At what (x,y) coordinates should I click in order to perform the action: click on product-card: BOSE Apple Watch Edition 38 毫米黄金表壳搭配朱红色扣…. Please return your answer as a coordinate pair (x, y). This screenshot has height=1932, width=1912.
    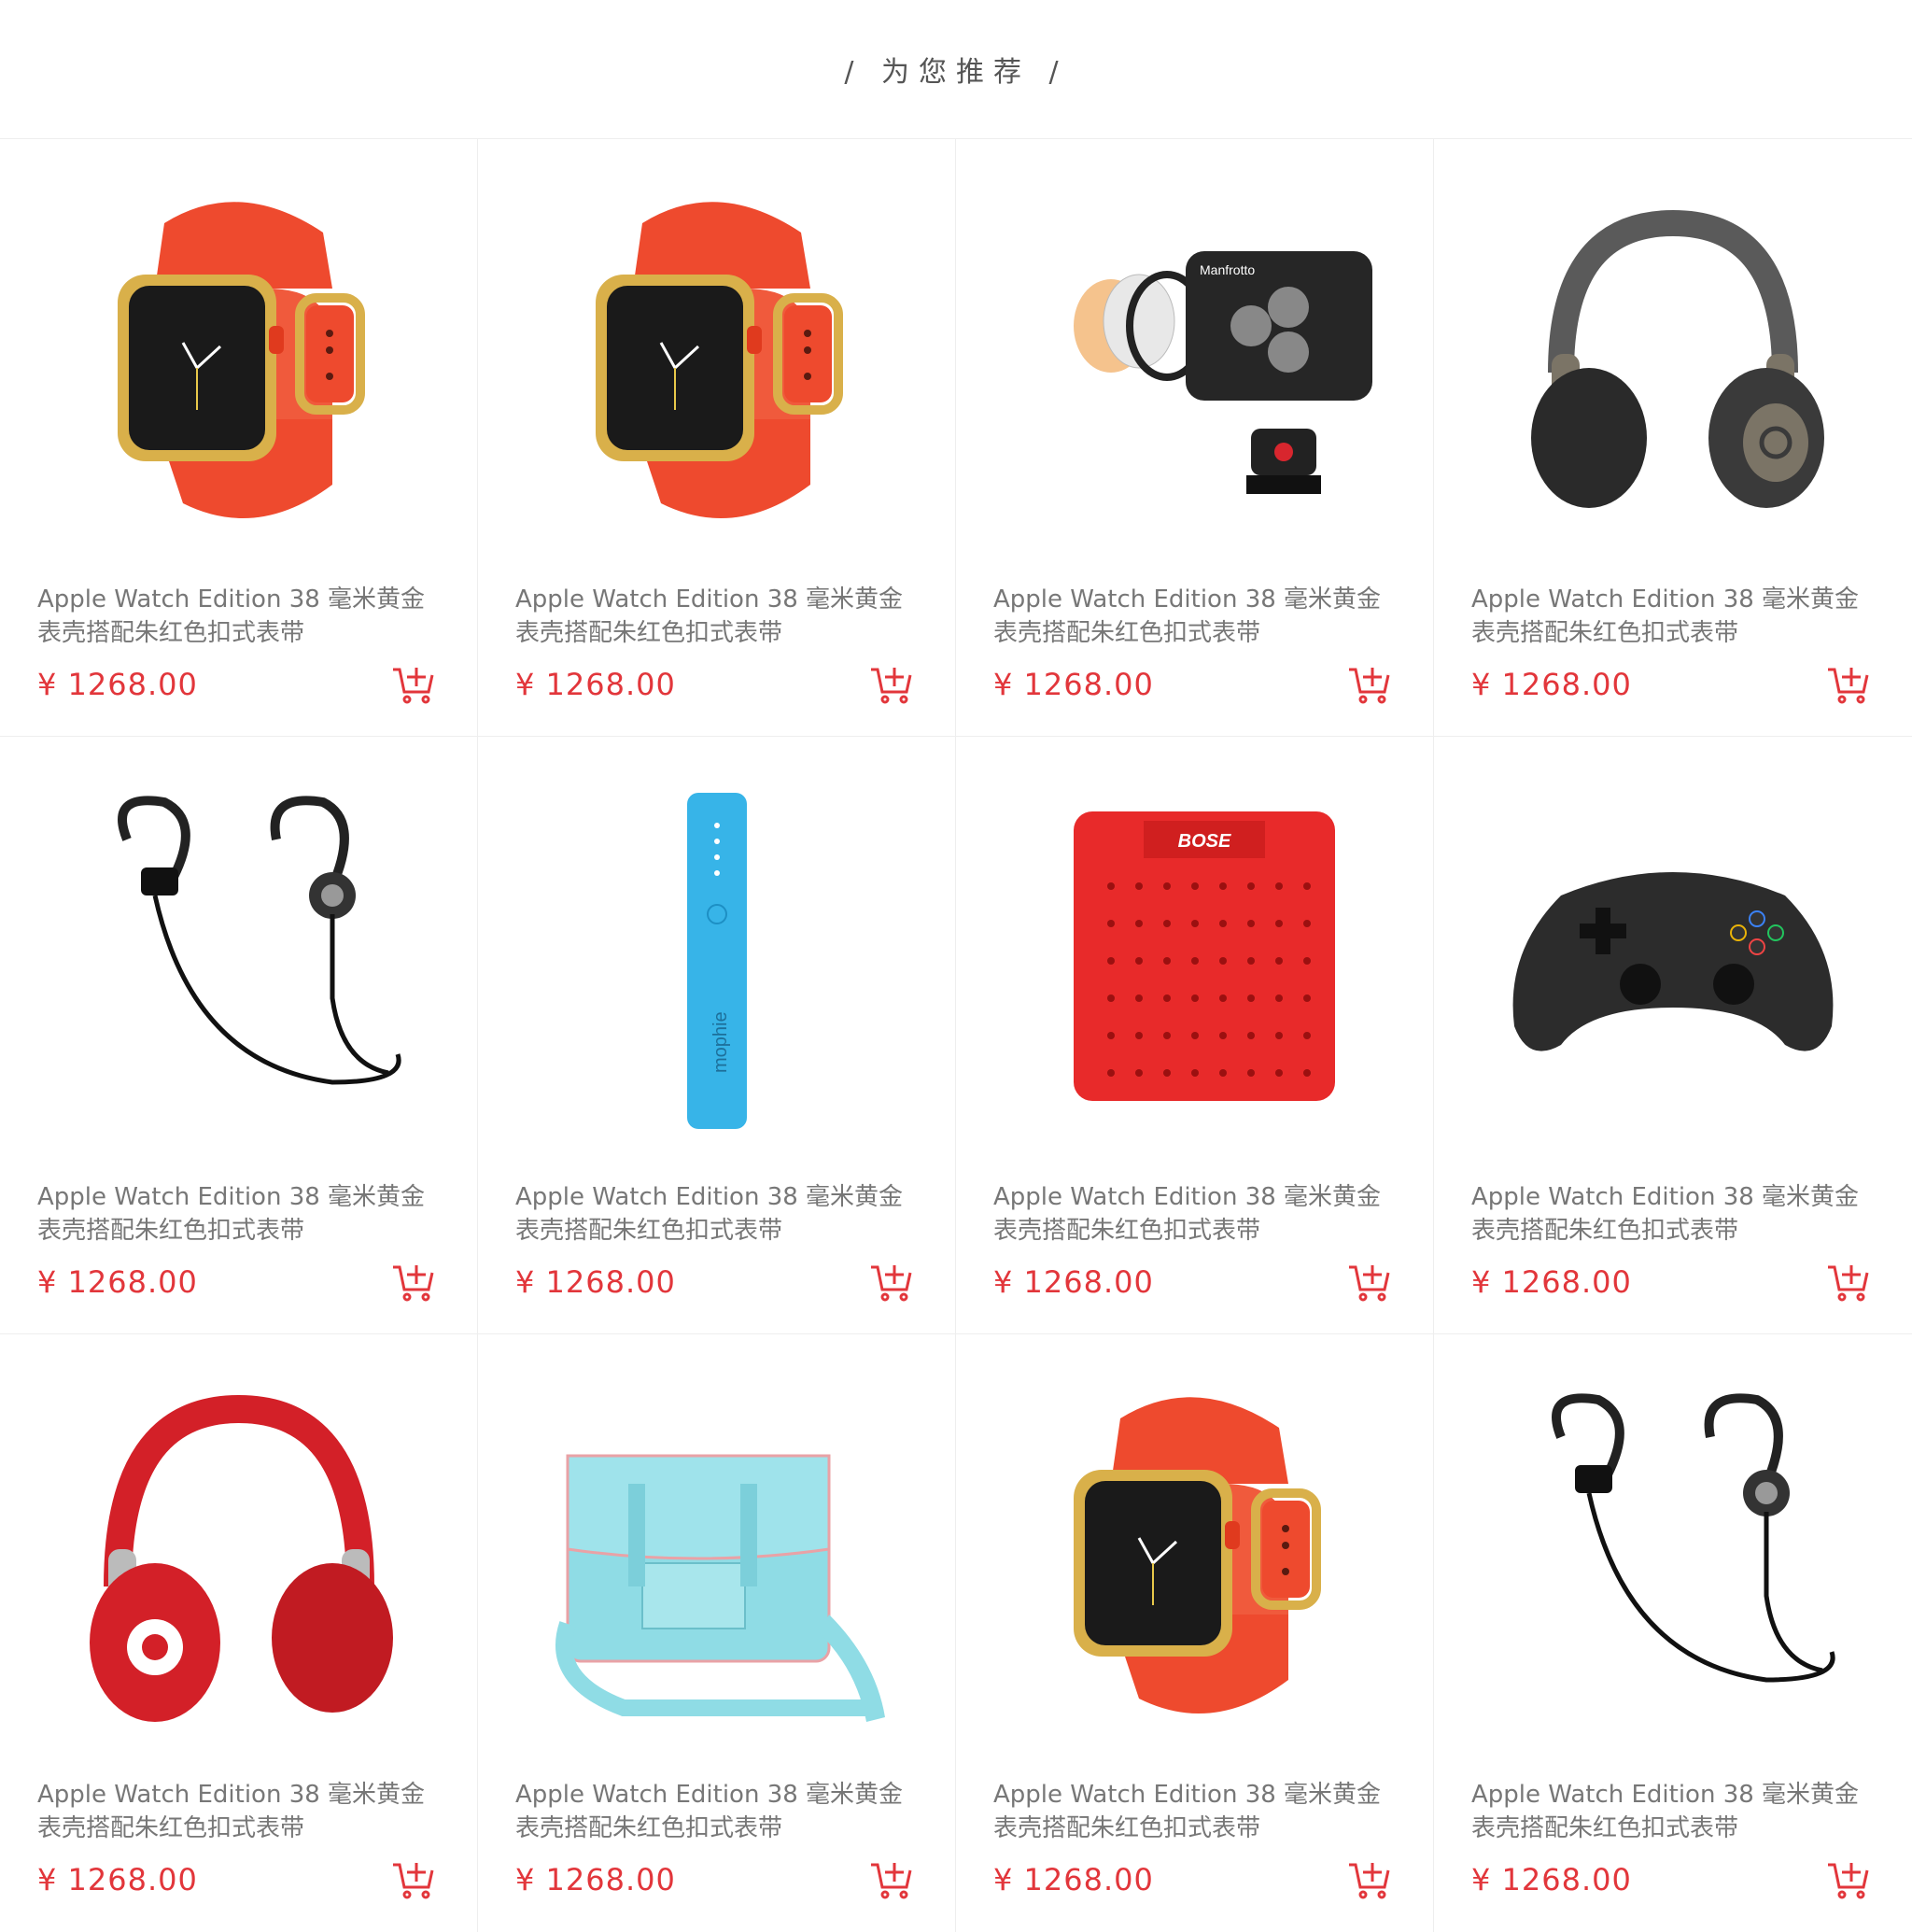
    Looking at the image, I should click on (1195, 1035).